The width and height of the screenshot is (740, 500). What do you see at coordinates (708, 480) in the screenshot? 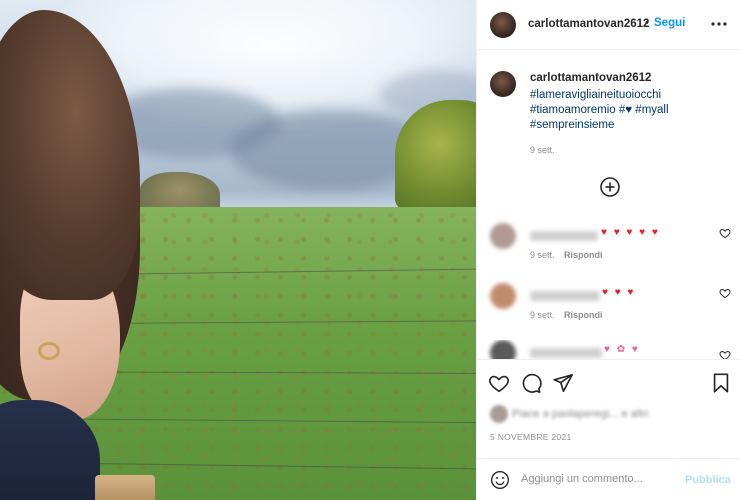
I see `publish-button: Pubblica` at bounding box center [708, 480].